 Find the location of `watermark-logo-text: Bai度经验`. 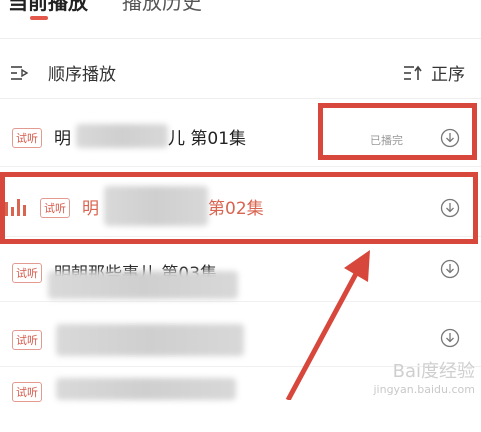

watermark-logo-text: Bai度经验 is located at coordinates (433, 371).